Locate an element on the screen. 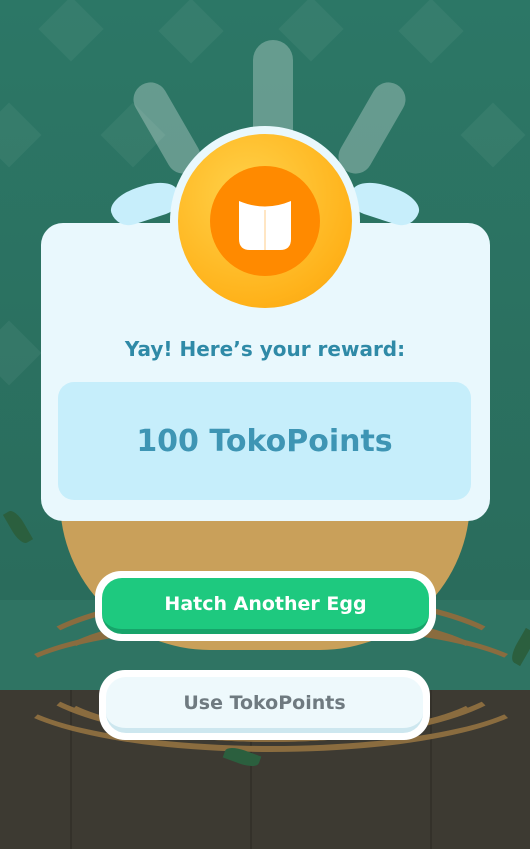 Image resolution: width=530 pixels, height=849 pixels. points-amount: 100 TokoPoints is located at coordinates (264, 441).